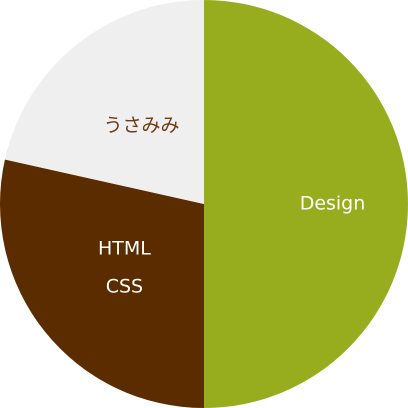  What do you see at coordinates (141, 126) in the screenshot?
I see `slice-label: うさみみ` at bounding box center [141, 126].